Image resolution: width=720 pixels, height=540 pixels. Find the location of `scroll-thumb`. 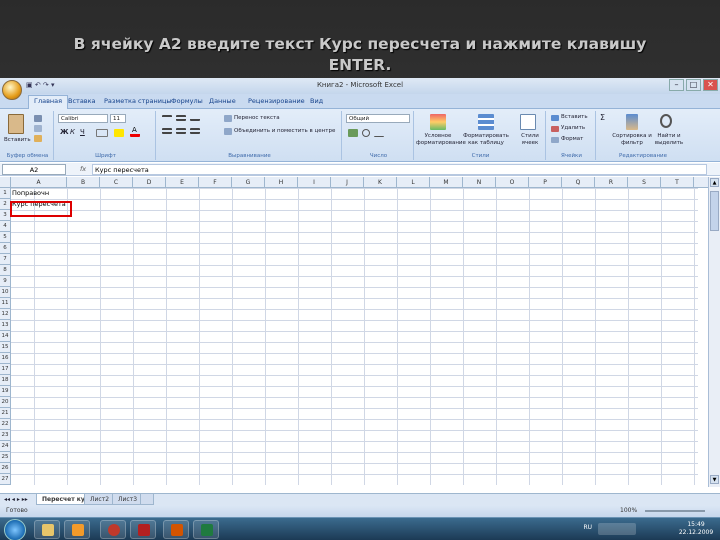

scroll-thumb is located at coordinates (714, 211).